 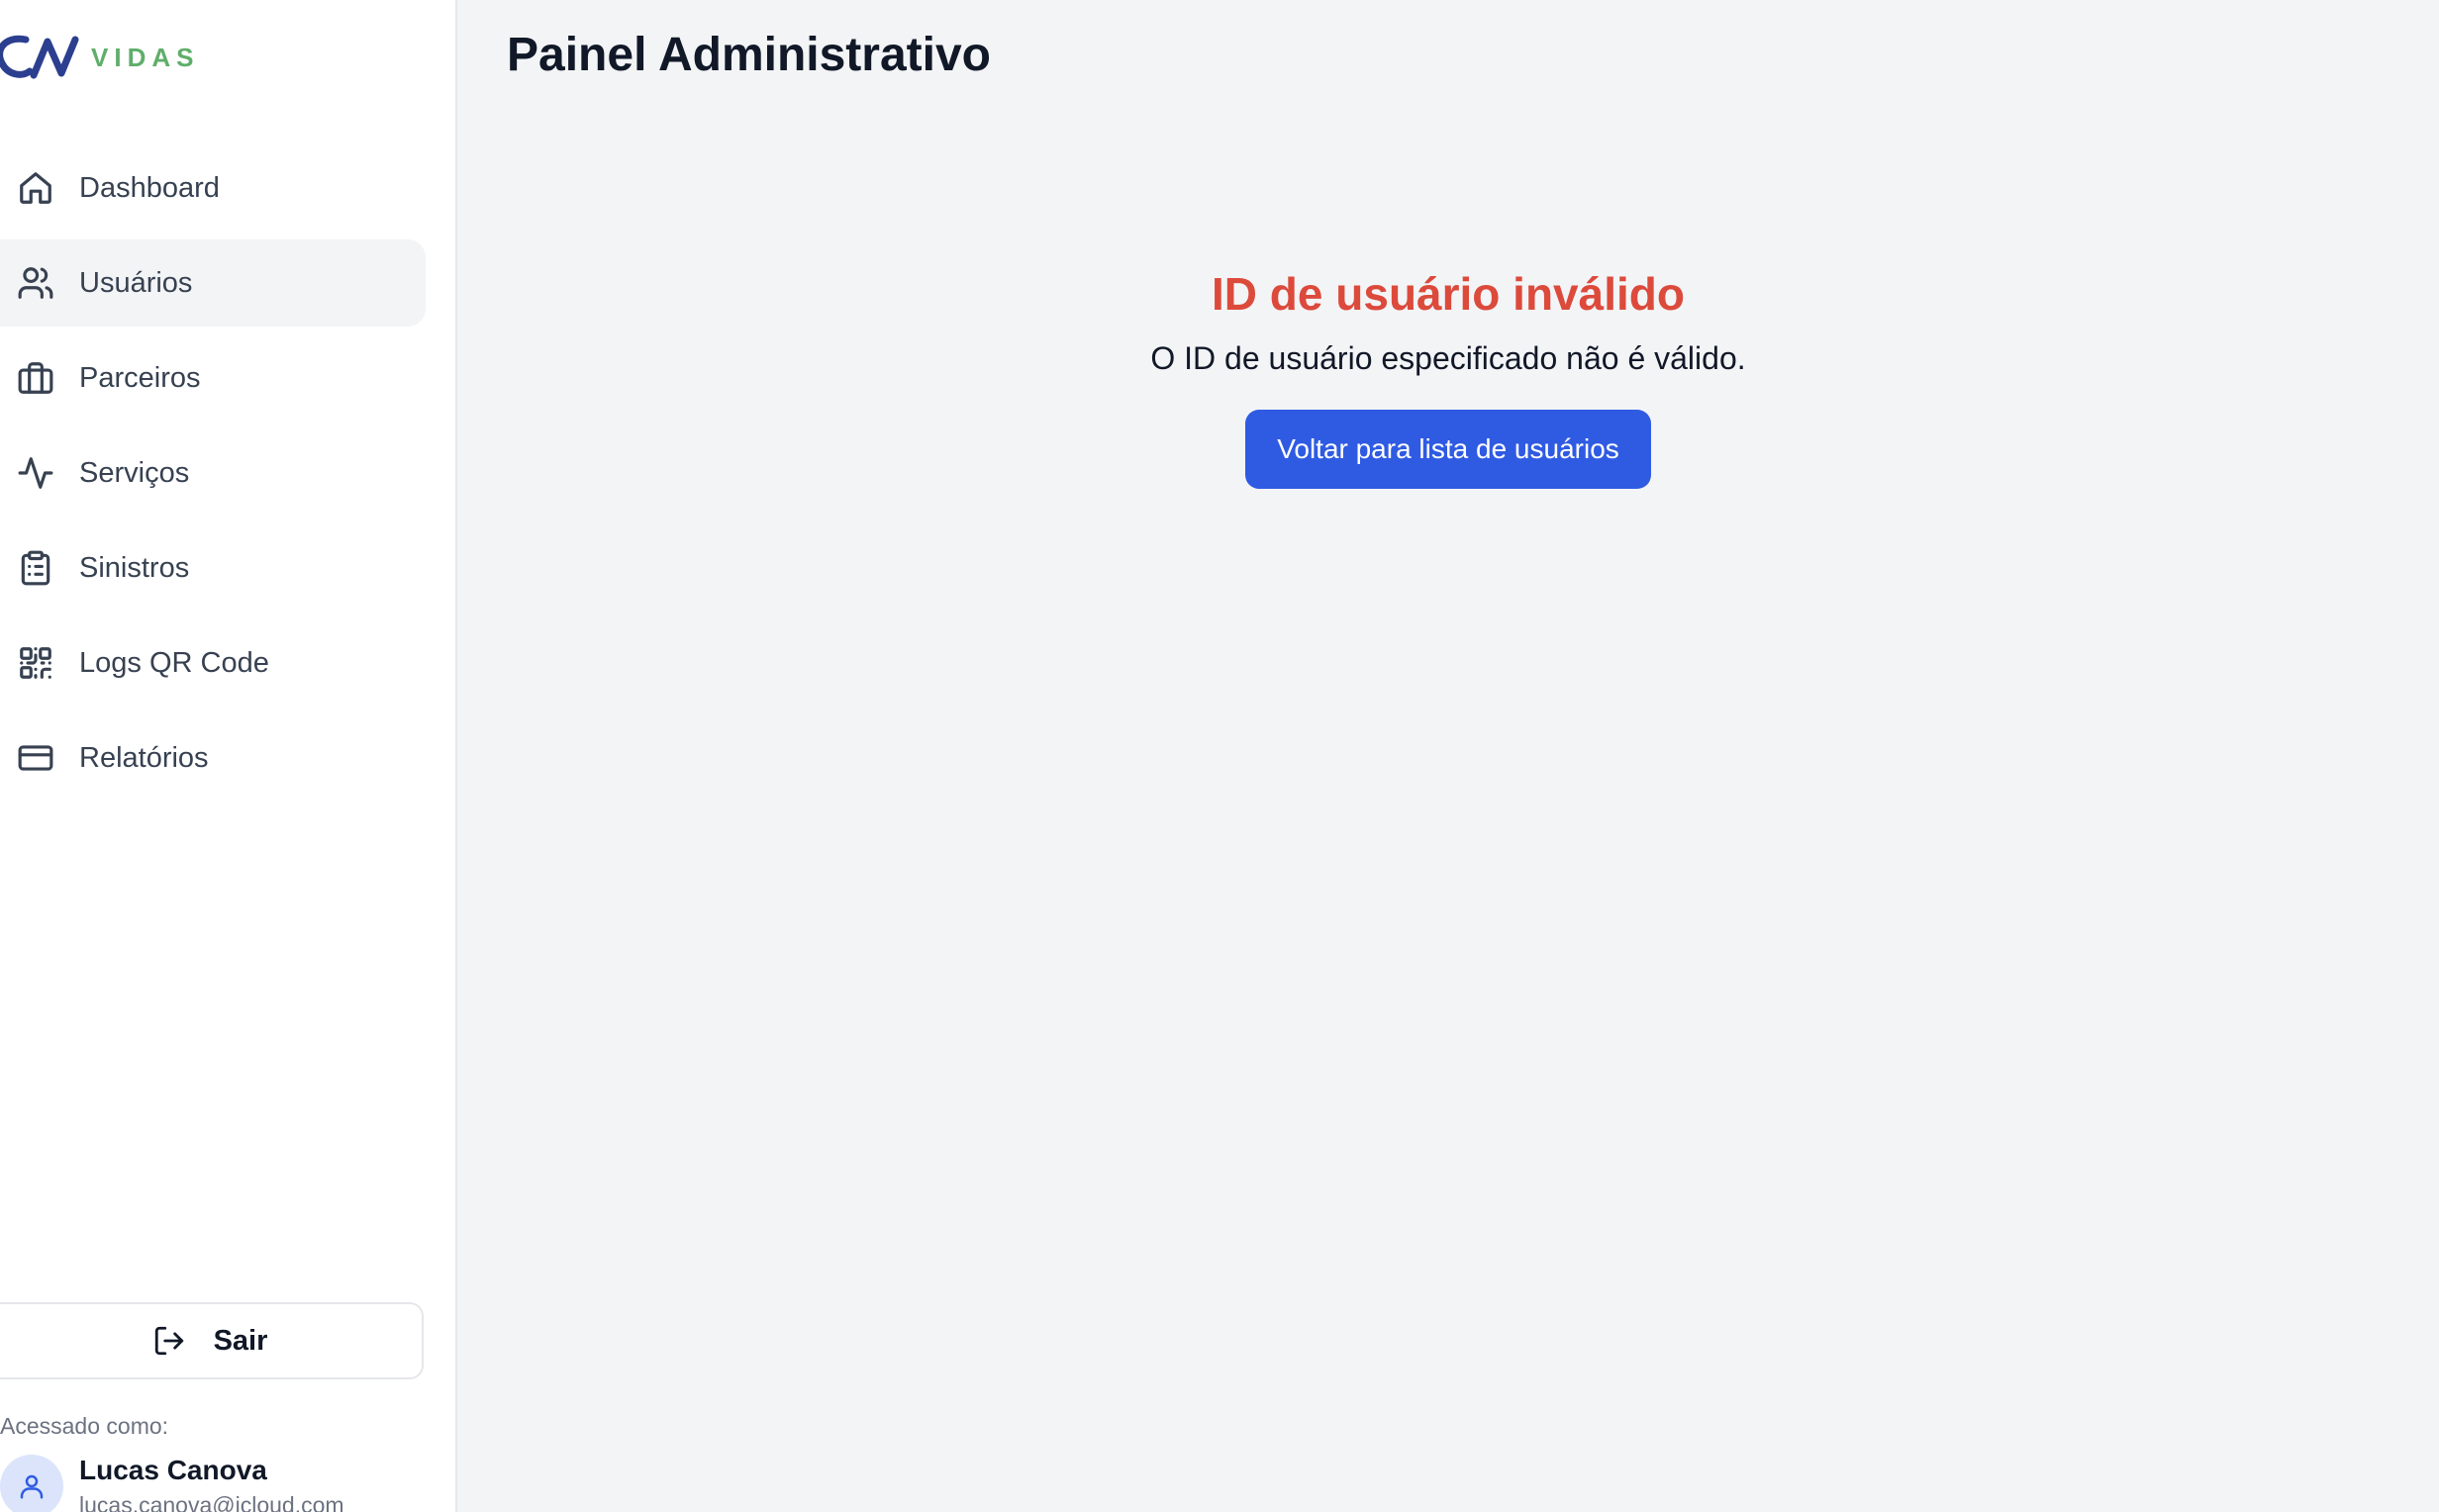 What do you see at coordinates (136, 283) in the screenshot?
I see `sidebar-item-label: Usuários` at bounding box center [136, 283].